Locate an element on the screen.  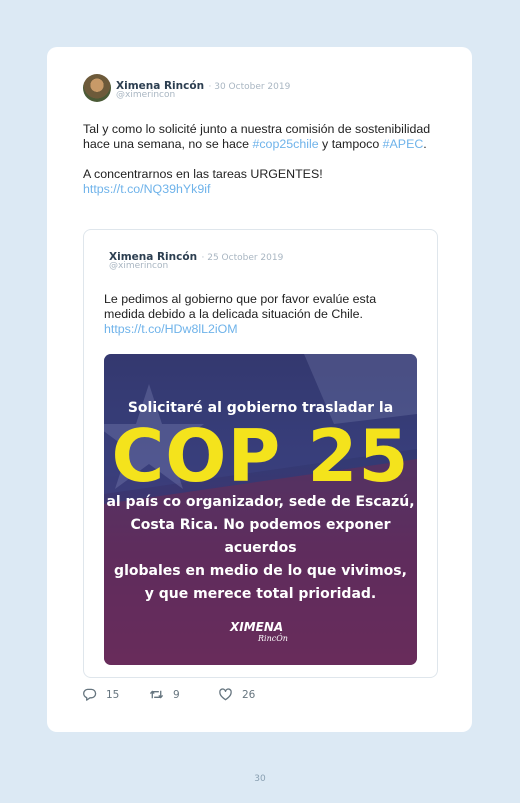
retweet-icon is located at coordinates (156, 694).